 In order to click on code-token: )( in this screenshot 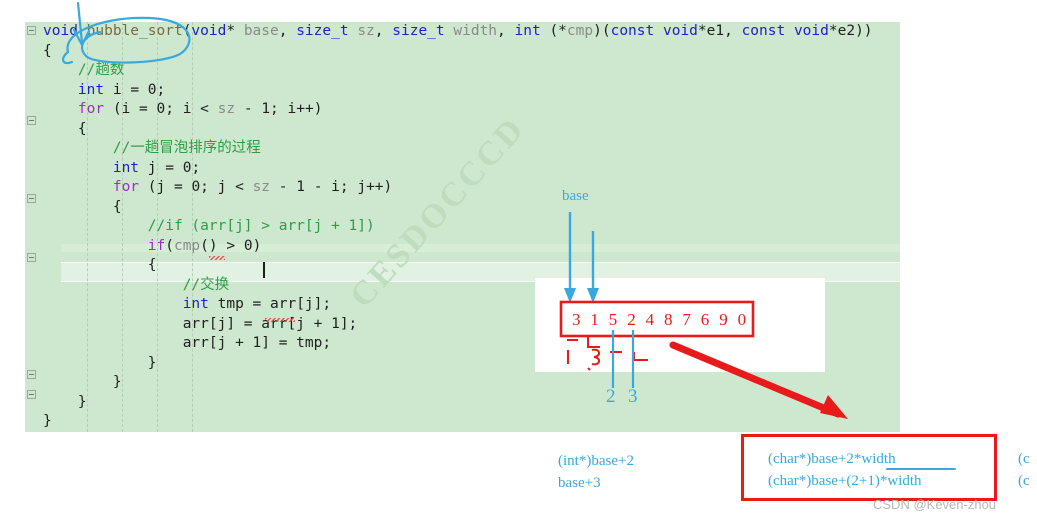, I will do `click(602, 31)`.